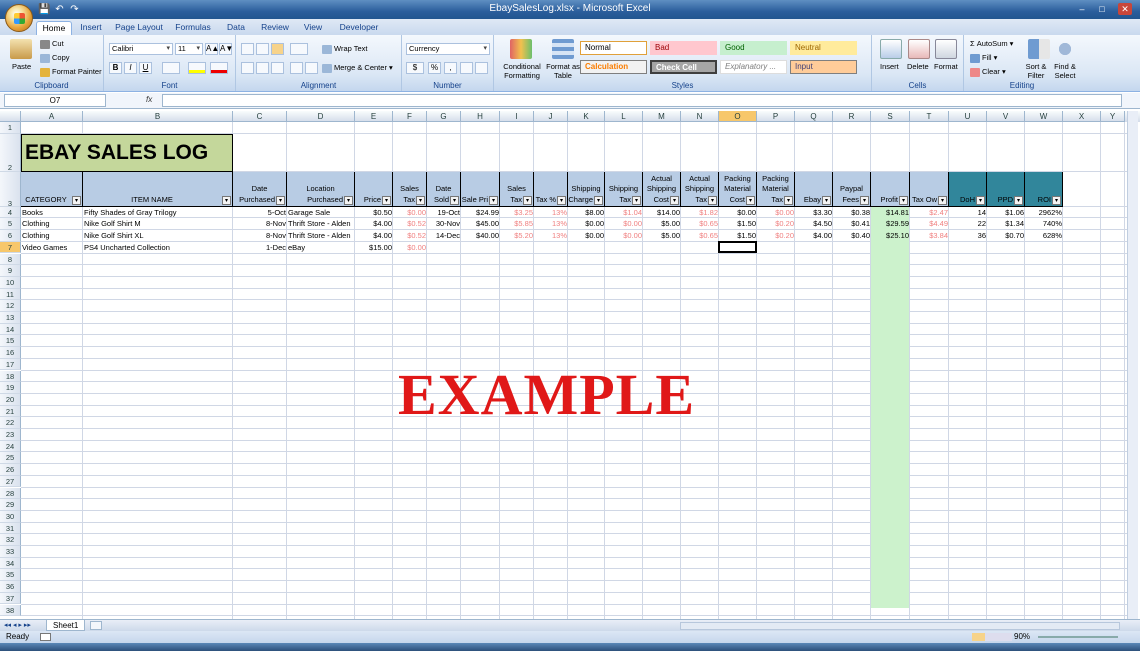 The height and width of the screenshot is (651, 1140). I want to click on row-header-23: 23, so click(10, 435).